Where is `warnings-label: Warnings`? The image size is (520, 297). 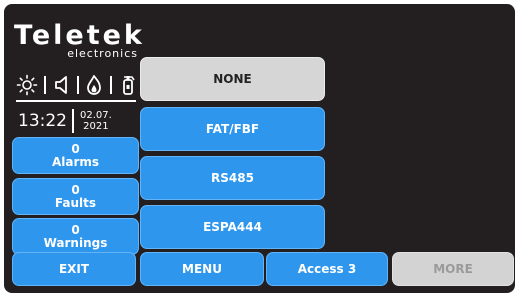 warnings-label: Warnings is located at coordinates (75, 242).